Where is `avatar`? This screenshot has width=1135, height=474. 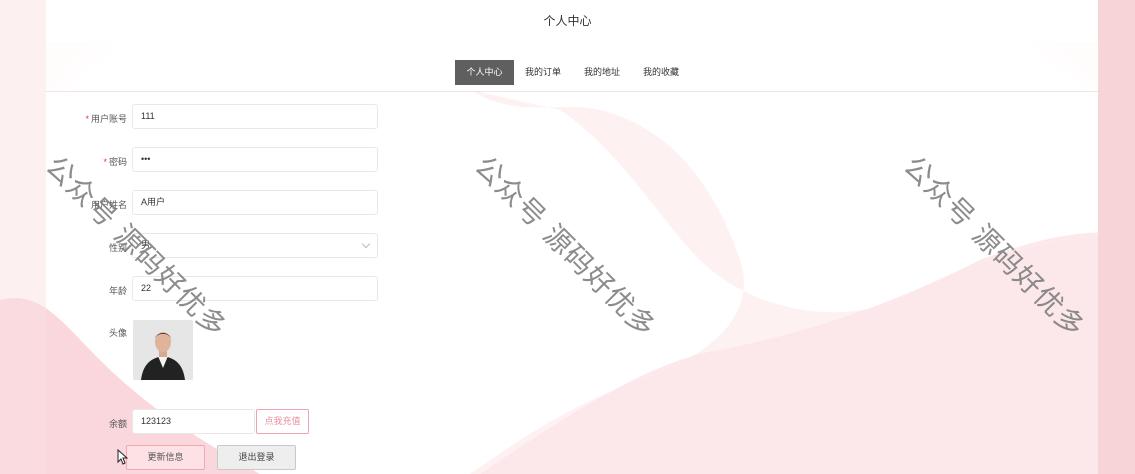
avatar is located at coordinates (163, 350).